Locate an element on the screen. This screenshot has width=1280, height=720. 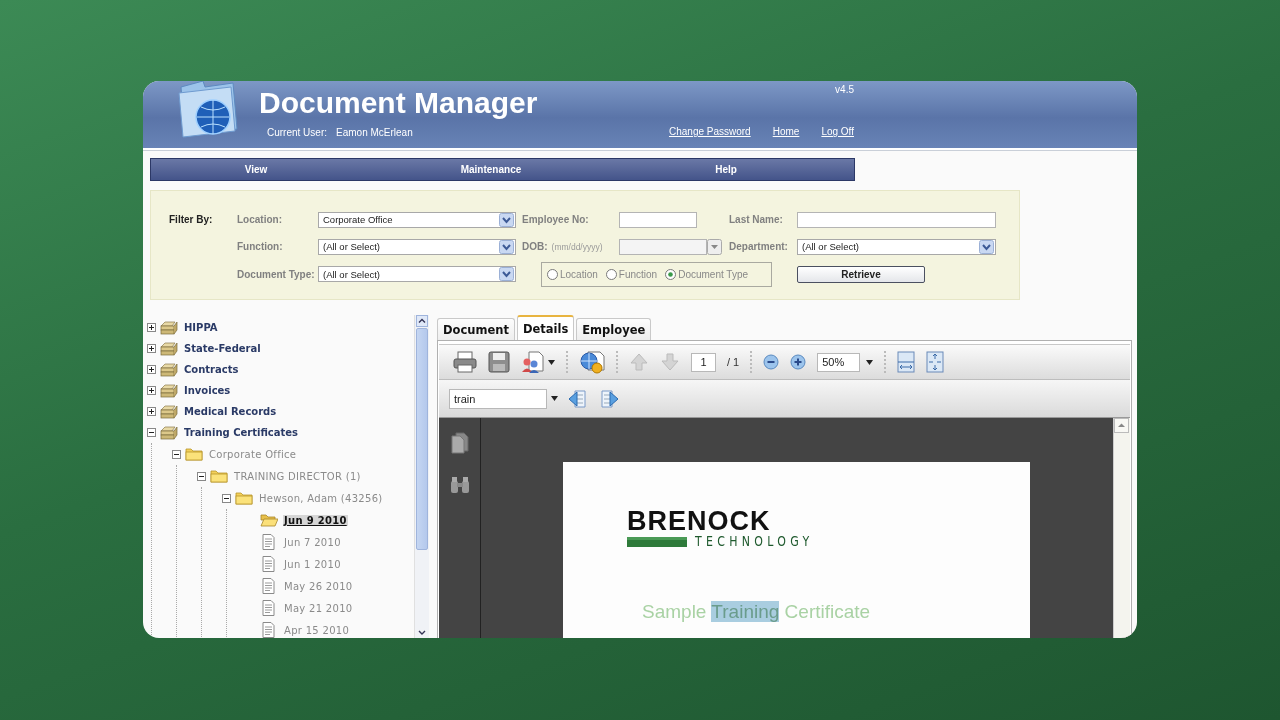
tree-item: State-Federal is located at coordinates (222, 348).